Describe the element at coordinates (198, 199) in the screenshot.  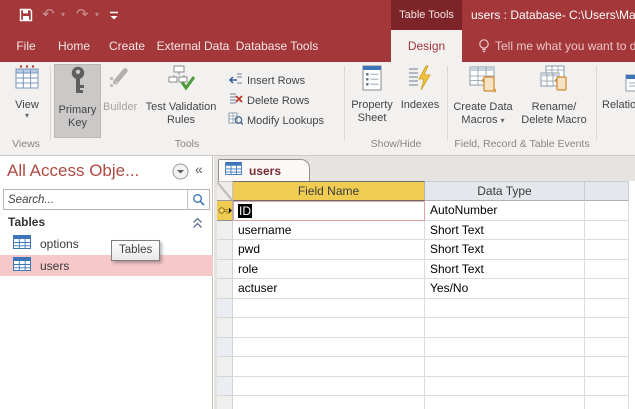
I see `search-icon` at that location.